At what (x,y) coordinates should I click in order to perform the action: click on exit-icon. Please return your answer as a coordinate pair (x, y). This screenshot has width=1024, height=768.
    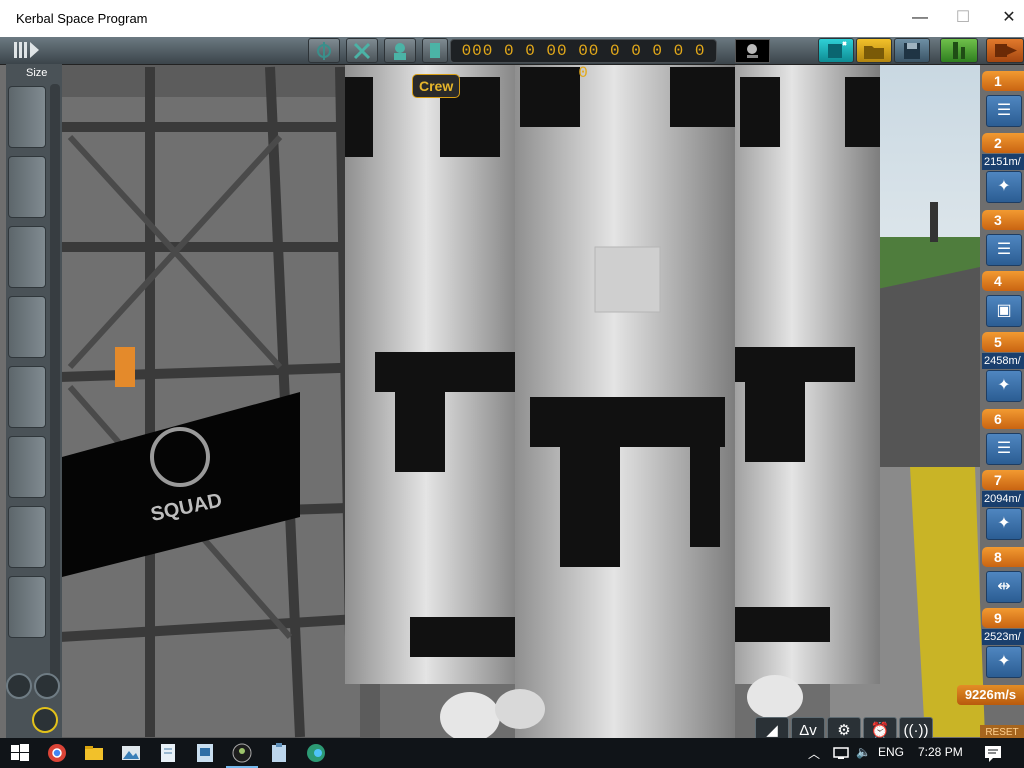
    Looking at the image, I should click on (1006, 50).